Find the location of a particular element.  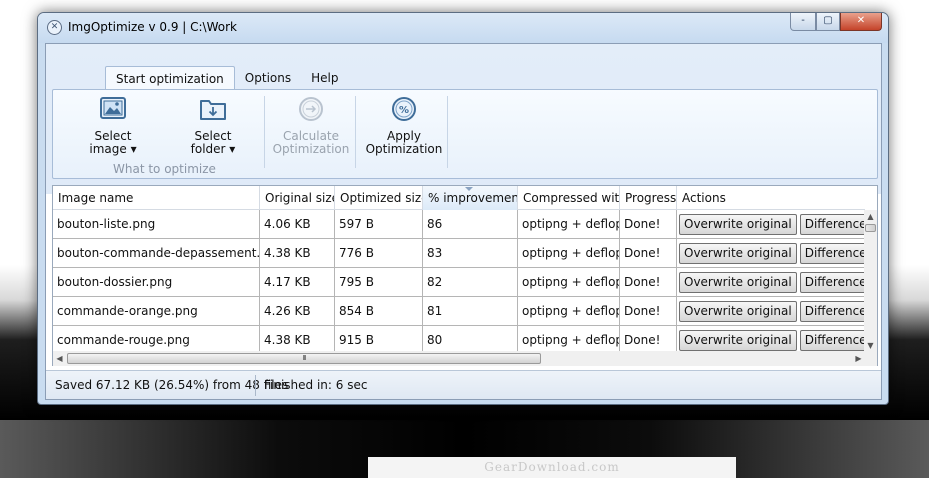

cell-original-size: 4.38 KB is located at coordinates (297, 253).